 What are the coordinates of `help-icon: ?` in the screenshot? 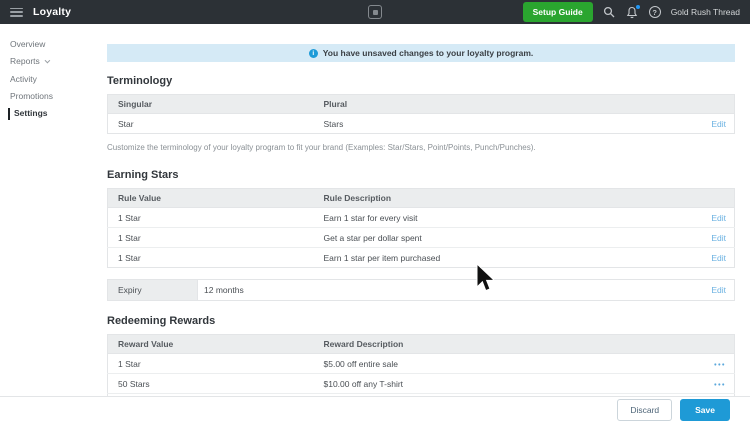 It's located at (654, 12).